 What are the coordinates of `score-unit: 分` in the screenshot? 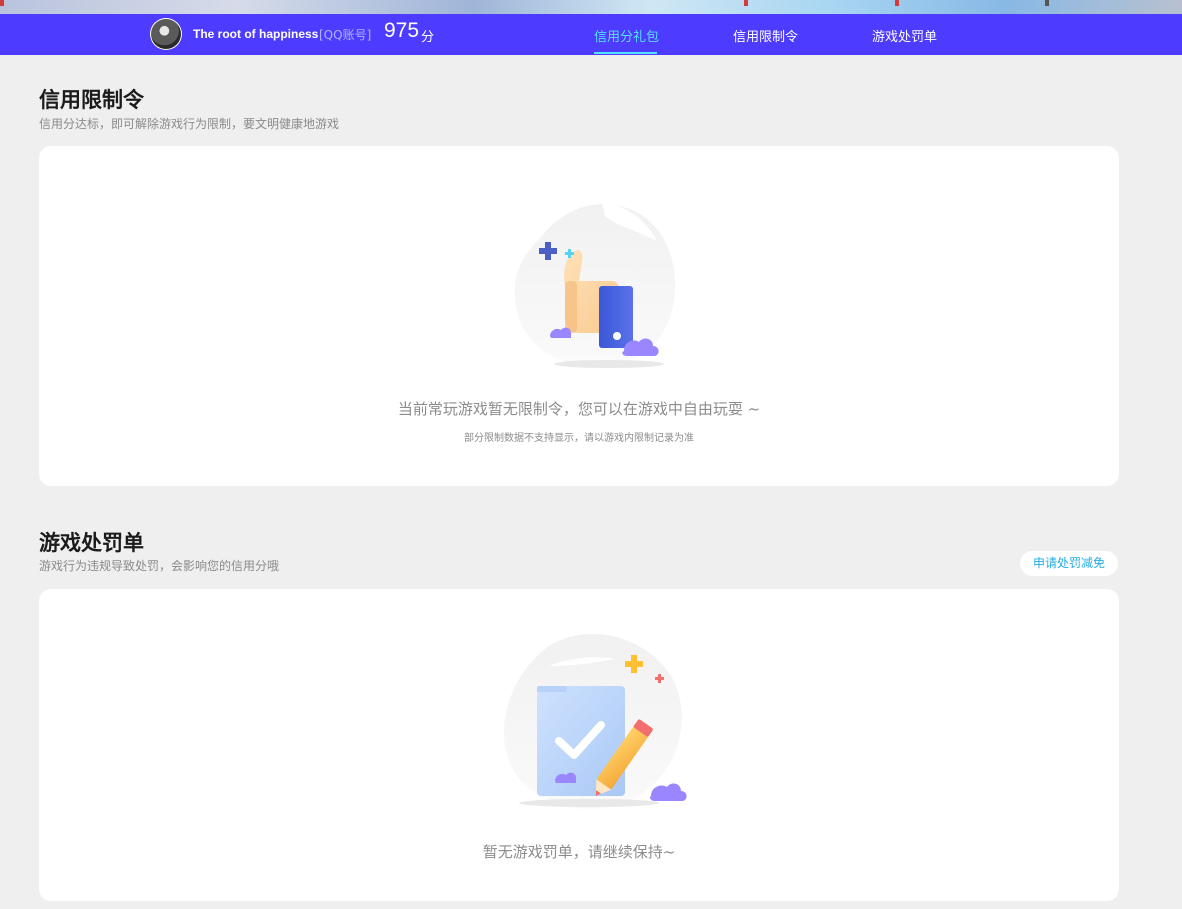 It's located at (428, 37).